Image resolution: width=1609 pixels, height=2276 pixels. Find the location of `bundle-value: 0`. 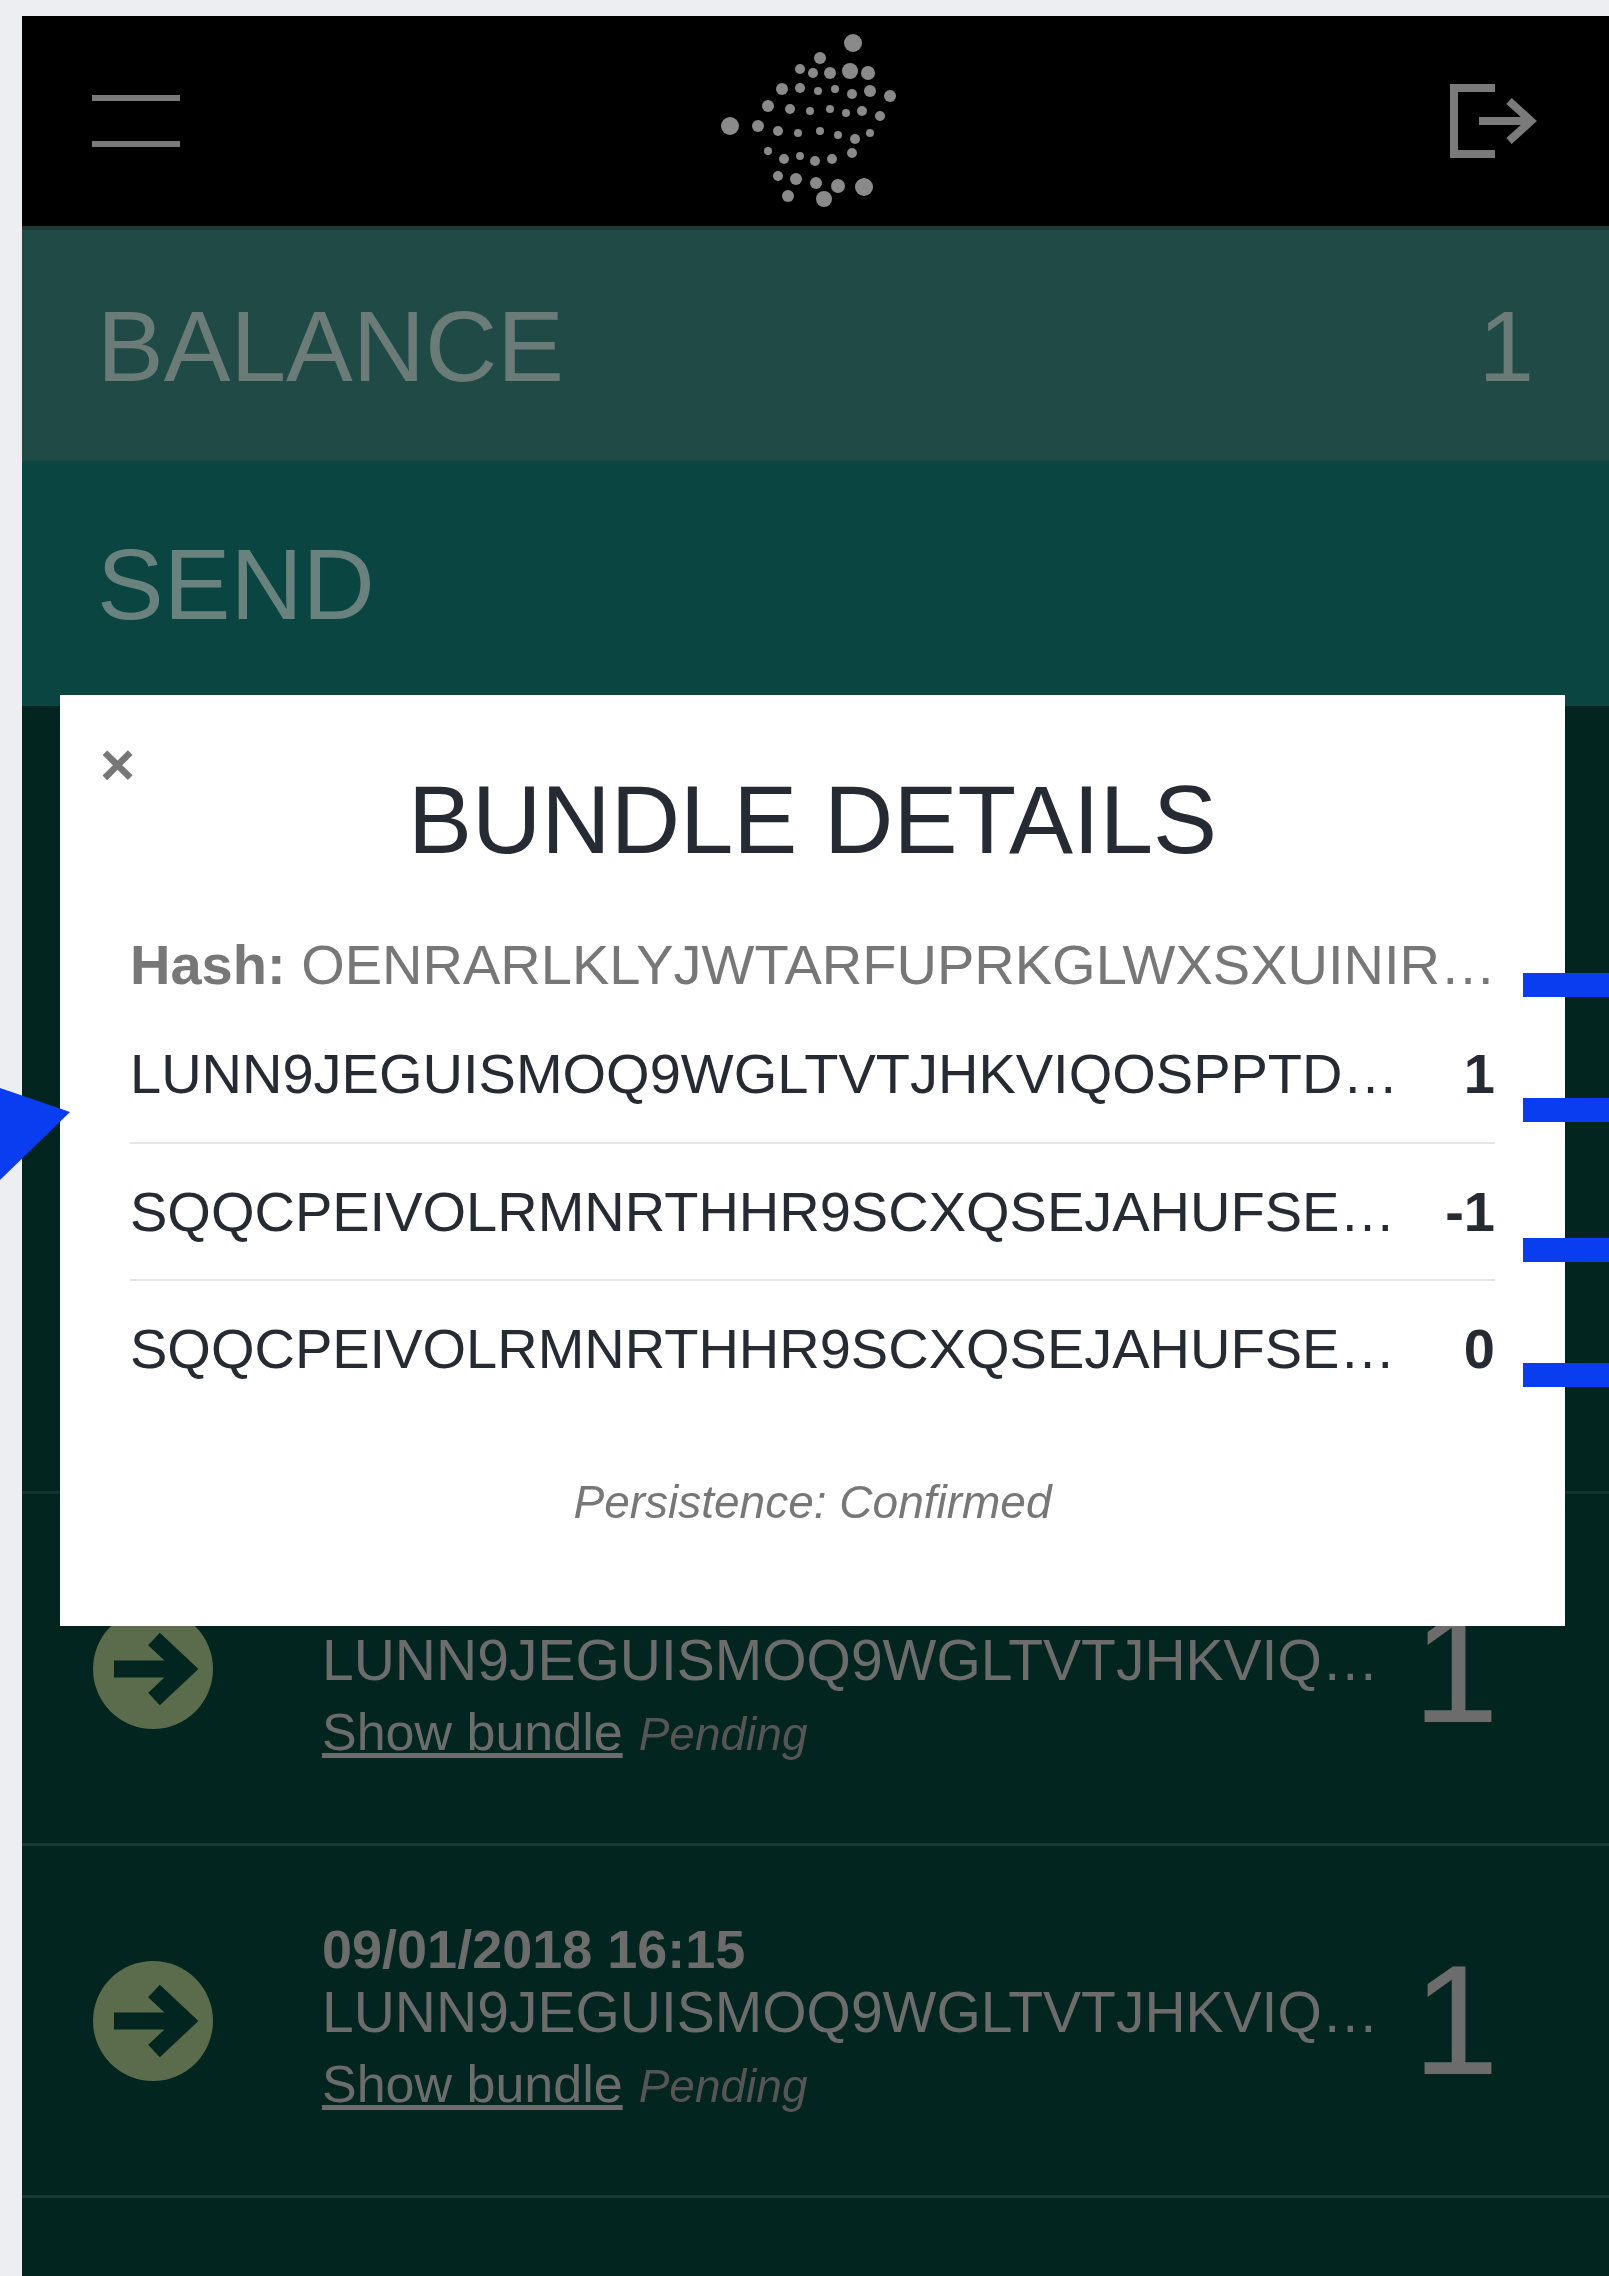

bundle-value: 0 is located at coordinates (1479, 1348).